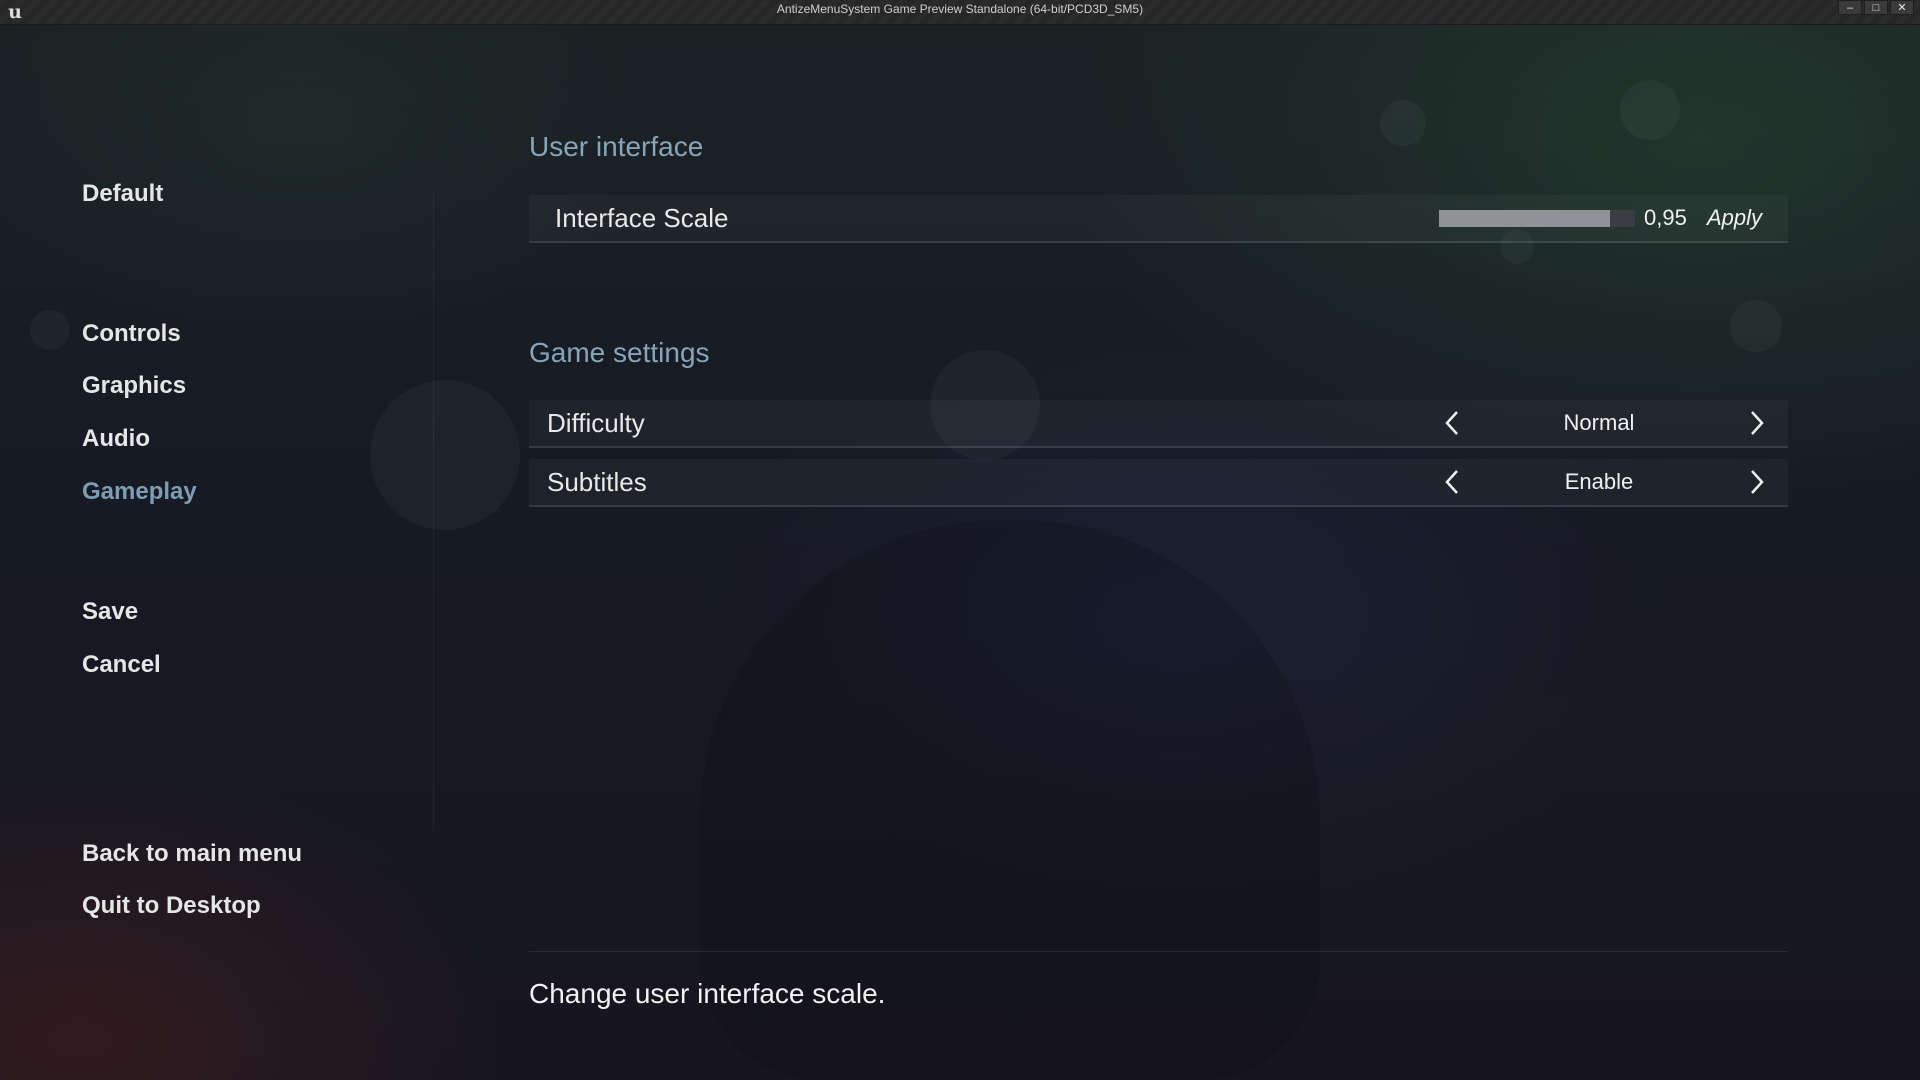  I want to click on restore-button: □, so click(1876, 7).